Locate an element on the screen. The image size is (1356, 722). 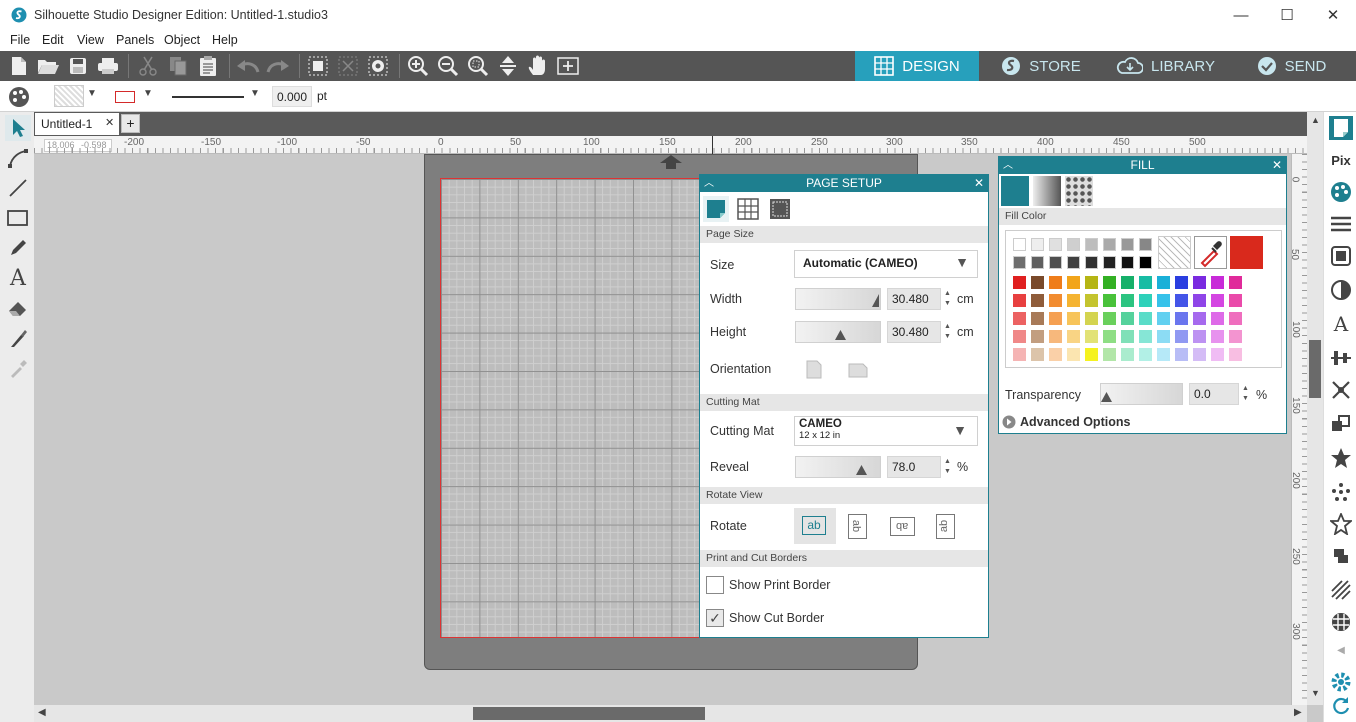
eyedropper-tool-icon is located at coordinates (18, 368).